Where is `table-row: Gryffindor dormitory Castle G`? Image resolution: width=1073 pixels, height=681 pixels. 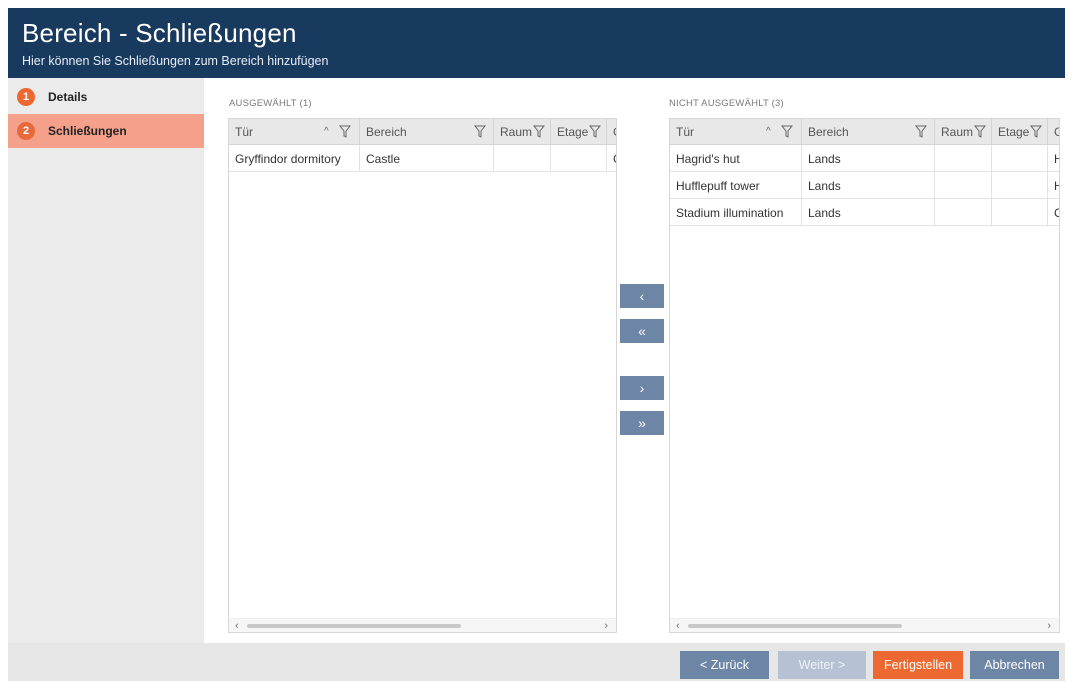 table-row: Gryffindor dormitory Castle G is located at coordinates (422, 158).